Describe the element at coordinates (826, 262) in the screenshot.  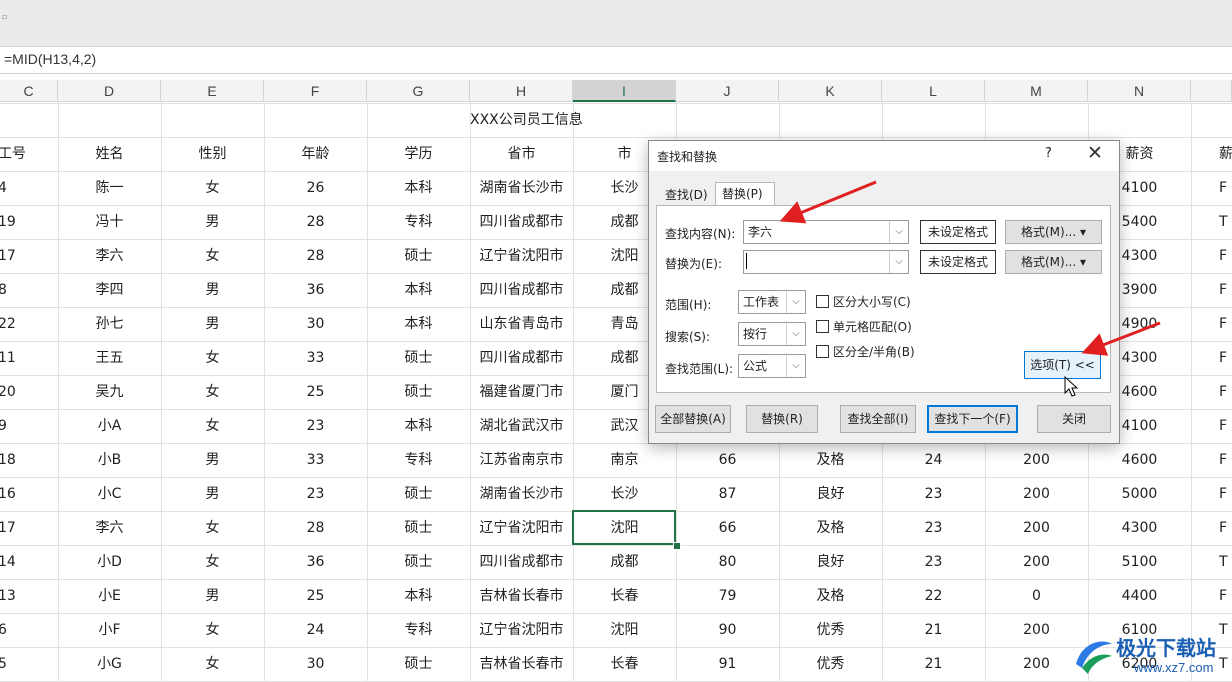
I see `replace-with-input: ⌵` at that location.